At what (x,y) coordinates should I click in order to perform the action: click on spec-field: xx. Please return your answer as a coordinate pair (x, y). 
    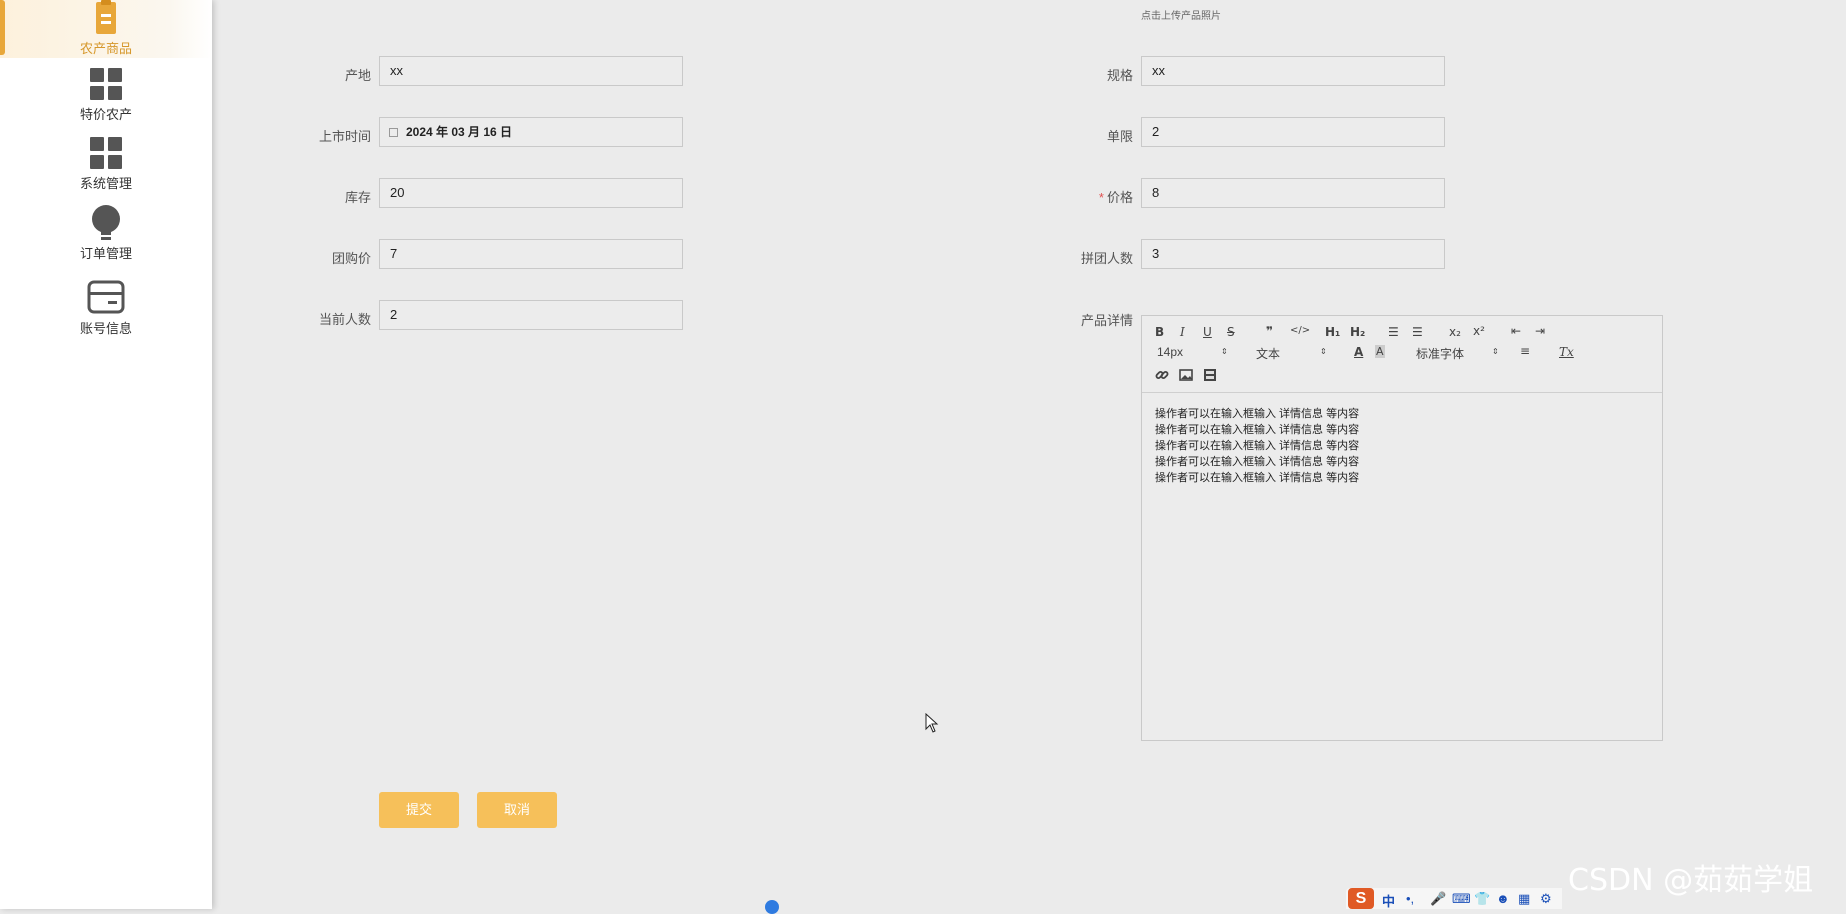
    Looking at the image, I should click on (1293, 71).